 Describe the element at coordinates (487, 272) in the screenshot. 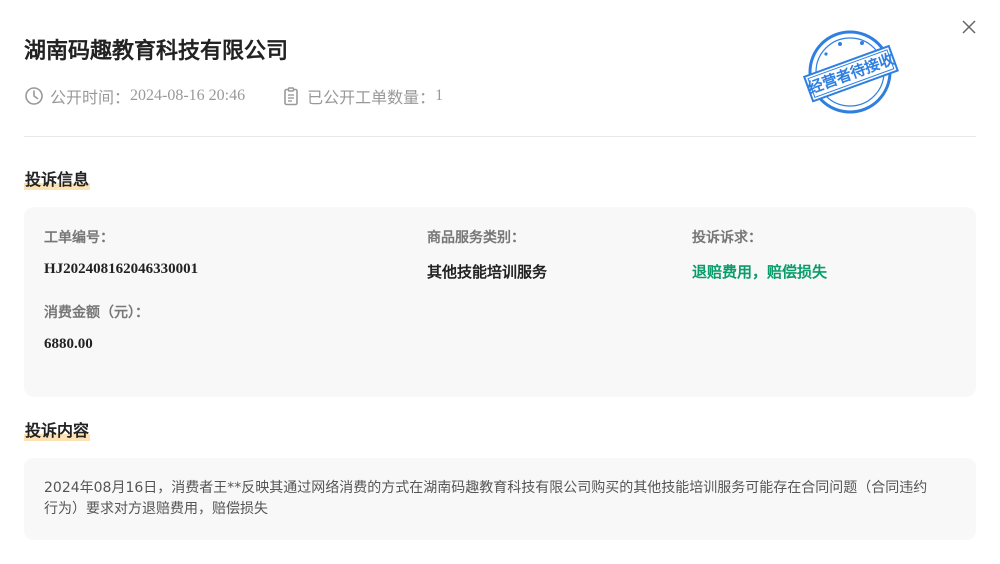

I see `category-value: 其他技能培训服务` at that location.